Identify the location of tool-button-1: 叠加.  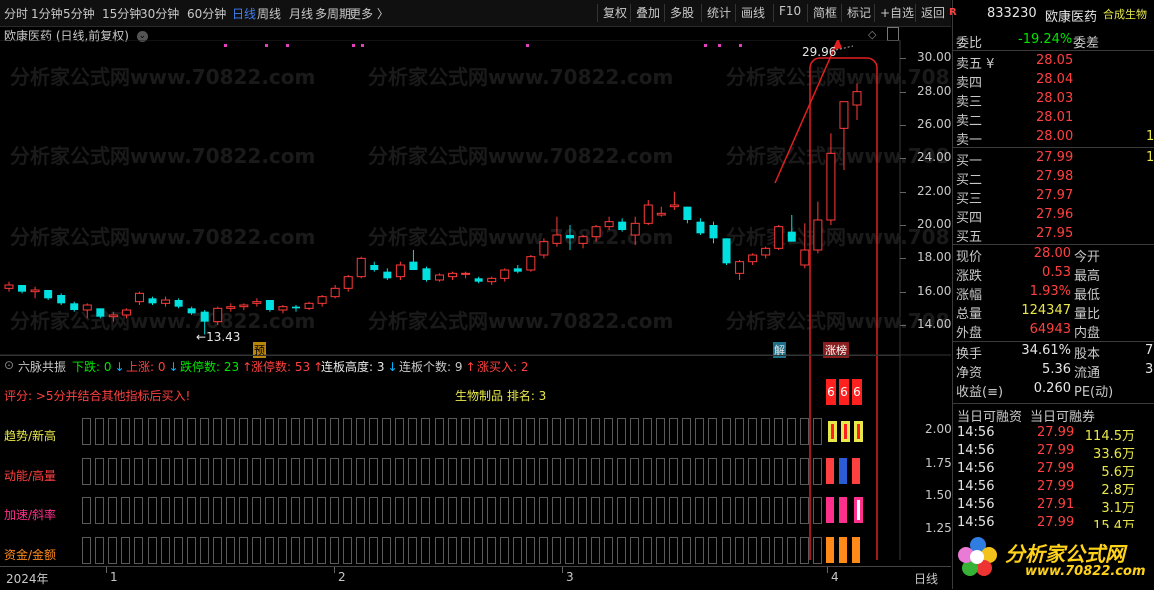
(648, 12).